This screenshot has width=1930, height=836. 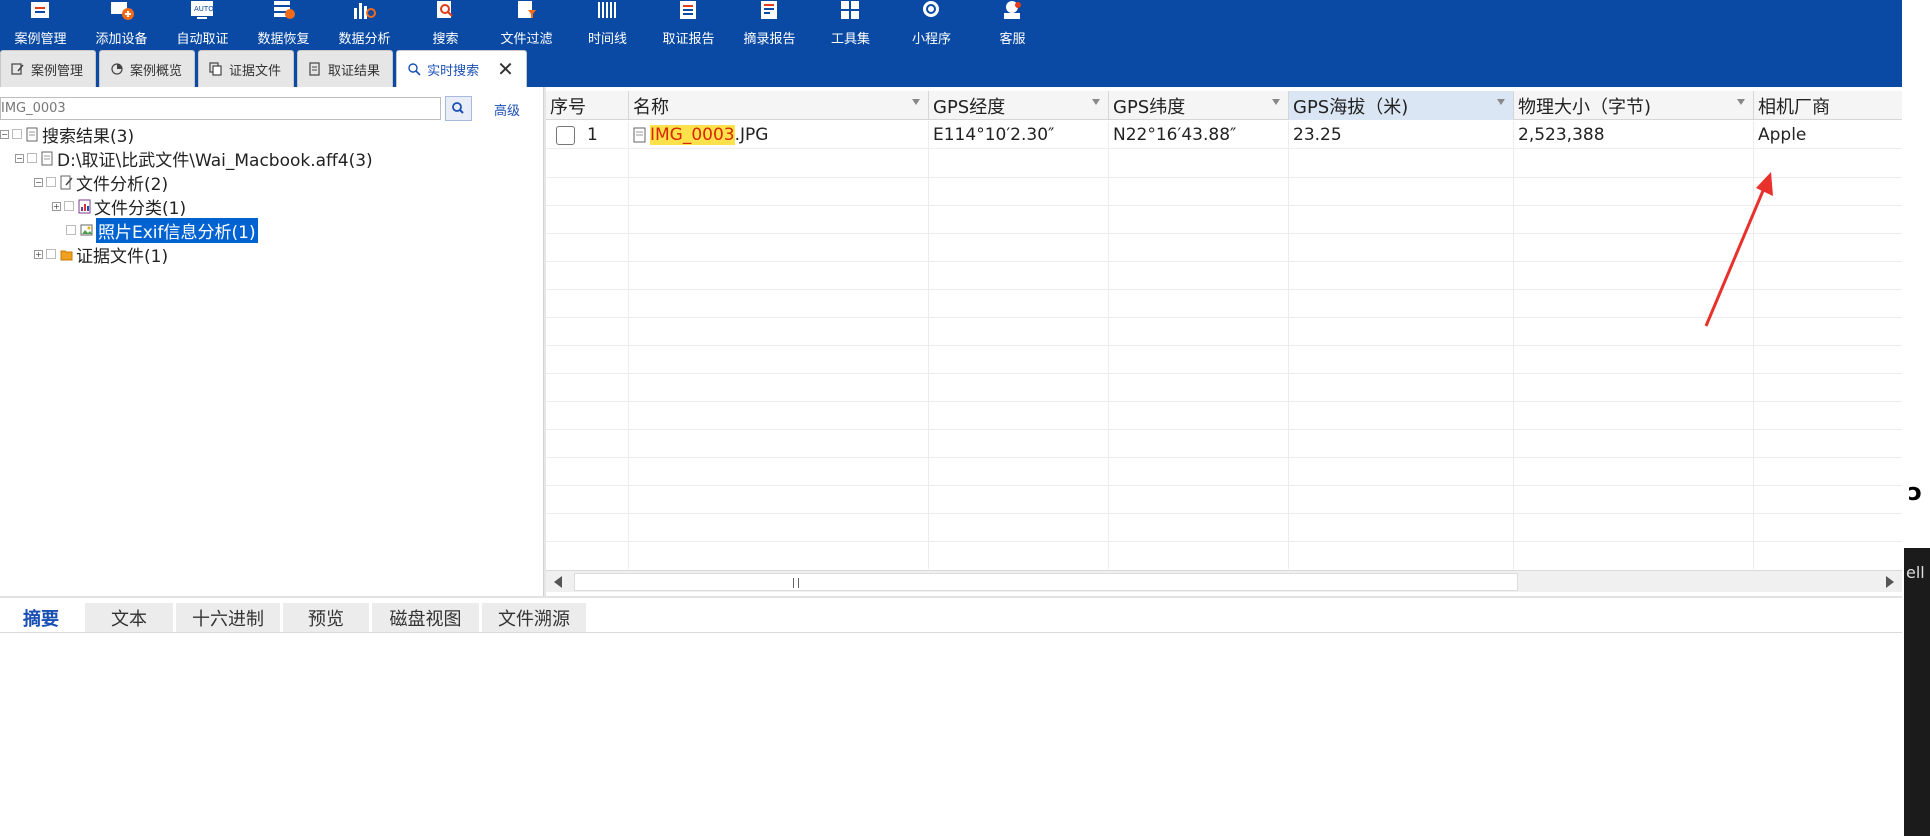 I want to click on tab-forensic-results: 取证结果, so click(x=345, y=68).